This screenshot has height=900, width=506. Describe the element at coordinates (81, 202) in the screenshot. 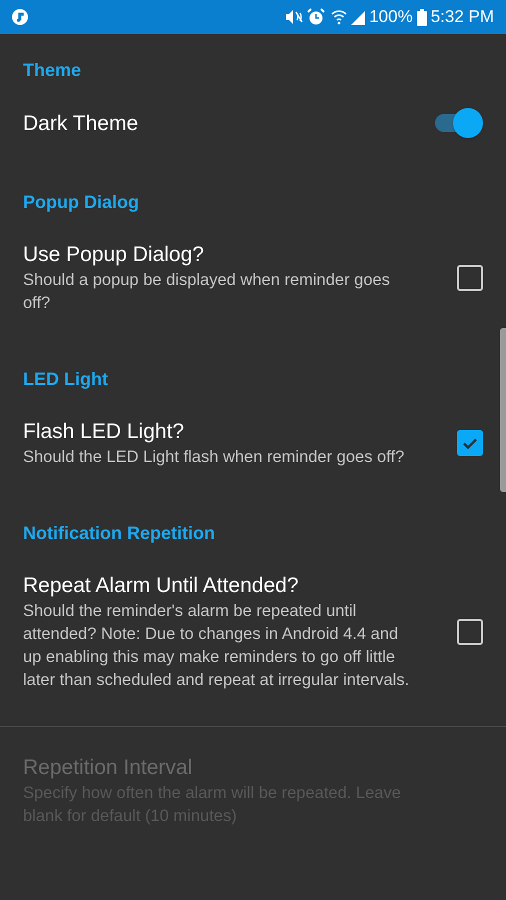

I see `section-header: Popup Dialog` at that location.